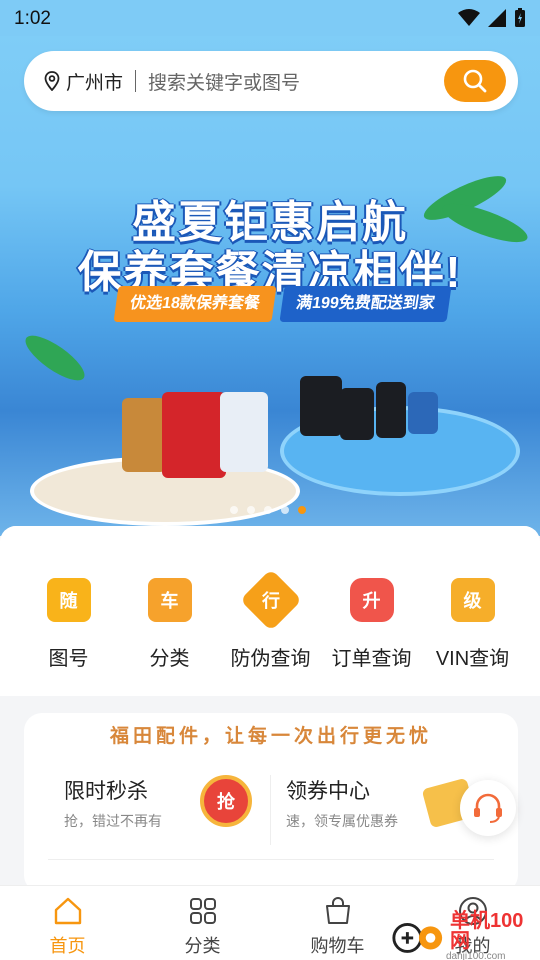 Image resolution: width=540 pixels, height=960 pixels. I want to click on search-bar: 广州市 搜索关键字或图号, so click(271, 81).